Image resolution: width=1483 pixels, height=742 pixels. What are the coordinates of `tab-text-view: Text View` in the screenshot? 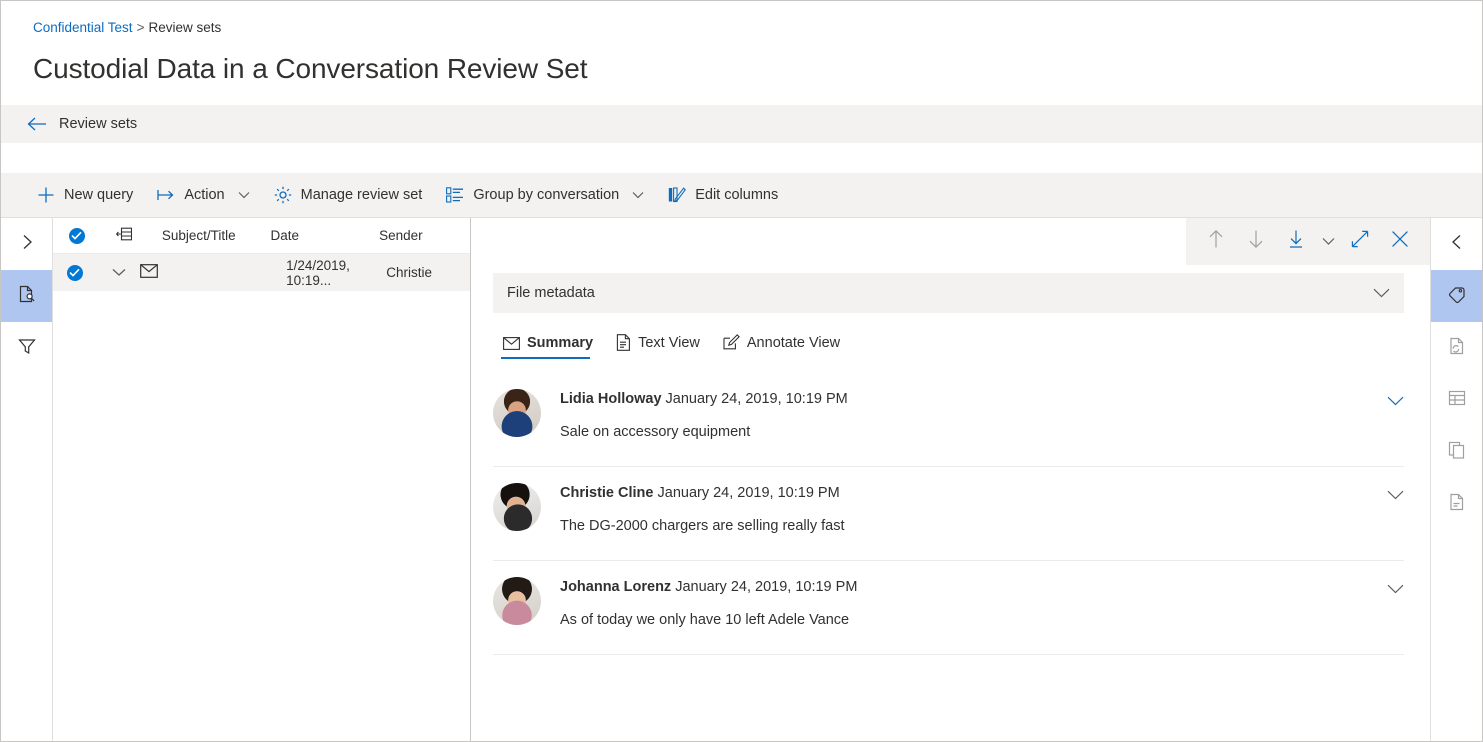 It's located at (659, 346).